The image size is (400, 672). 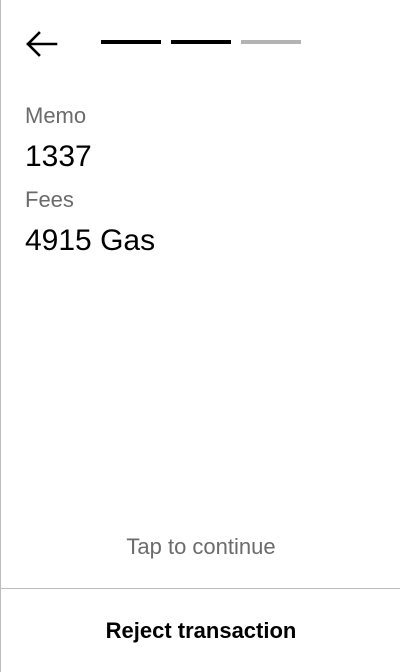 I want to click on back-button, so click(x=41, y=44).